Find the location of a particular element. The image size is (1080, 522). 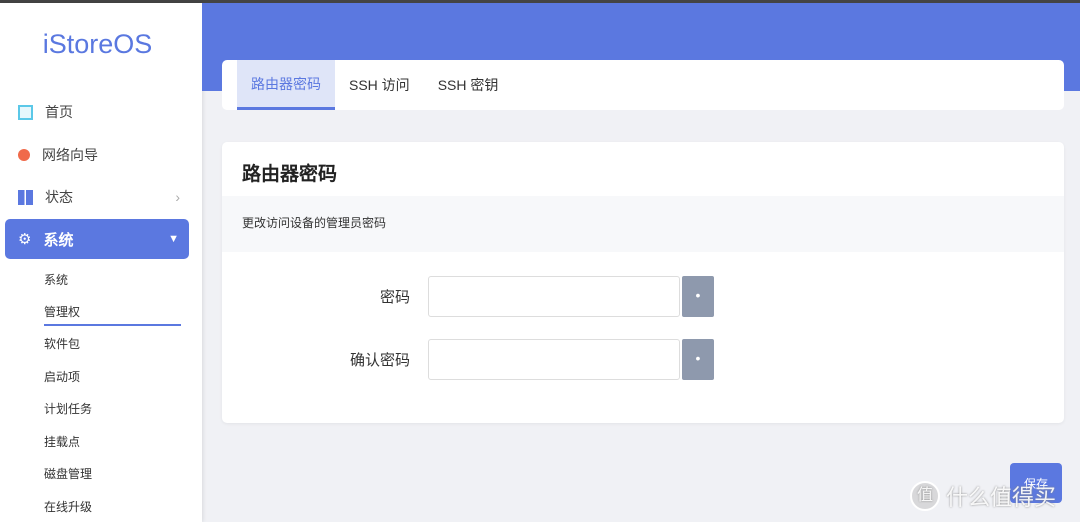

chevron-down-icon: ▼ is located at coordinates (173, 239).